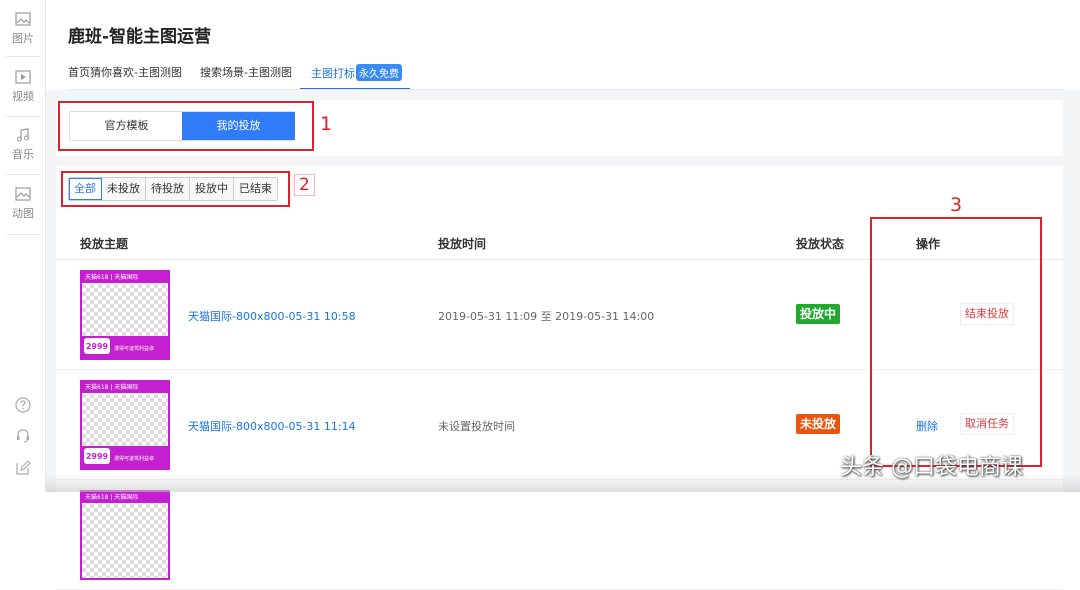 This screenshot has width=1080, height=590. What do you see at coordinates (23, 38) in the screenshot?
I see `sidebar-item-label: 图片` at bounding box center [23, 38].